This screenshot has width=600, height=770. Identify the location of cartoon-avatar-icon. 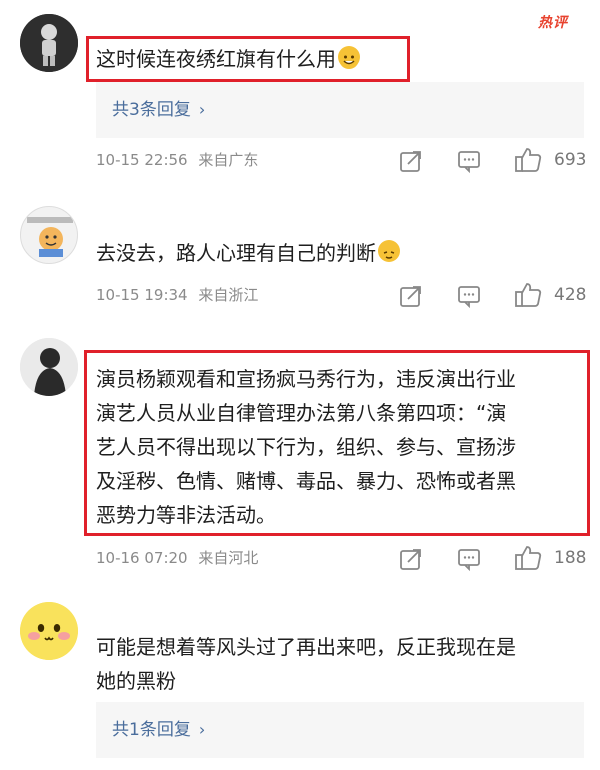
(50, 237).